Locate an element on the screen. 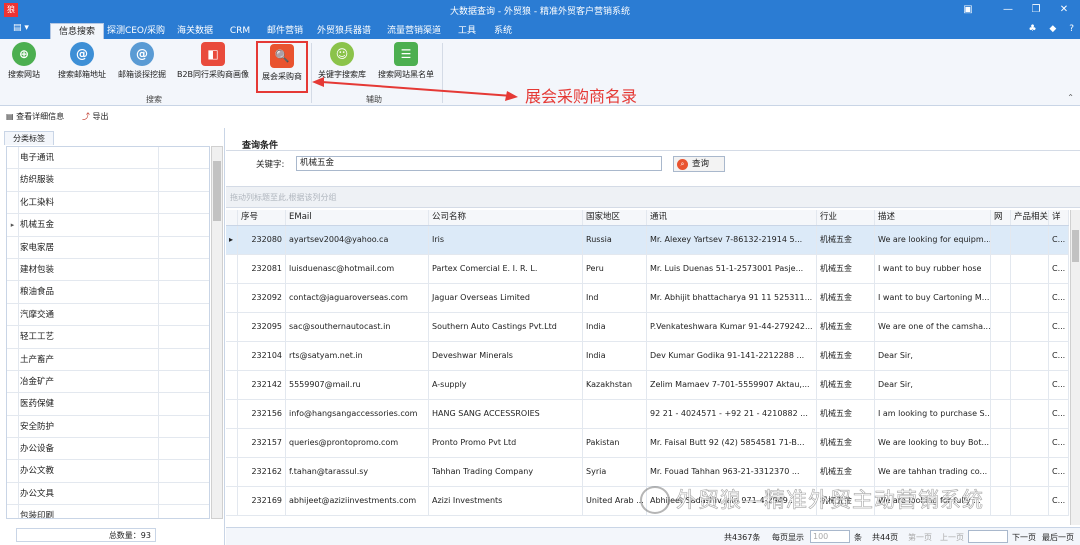 The width and height of the screenshot is (1080, 545). category-item: 安全防护 is located at coordinates (108, 427).